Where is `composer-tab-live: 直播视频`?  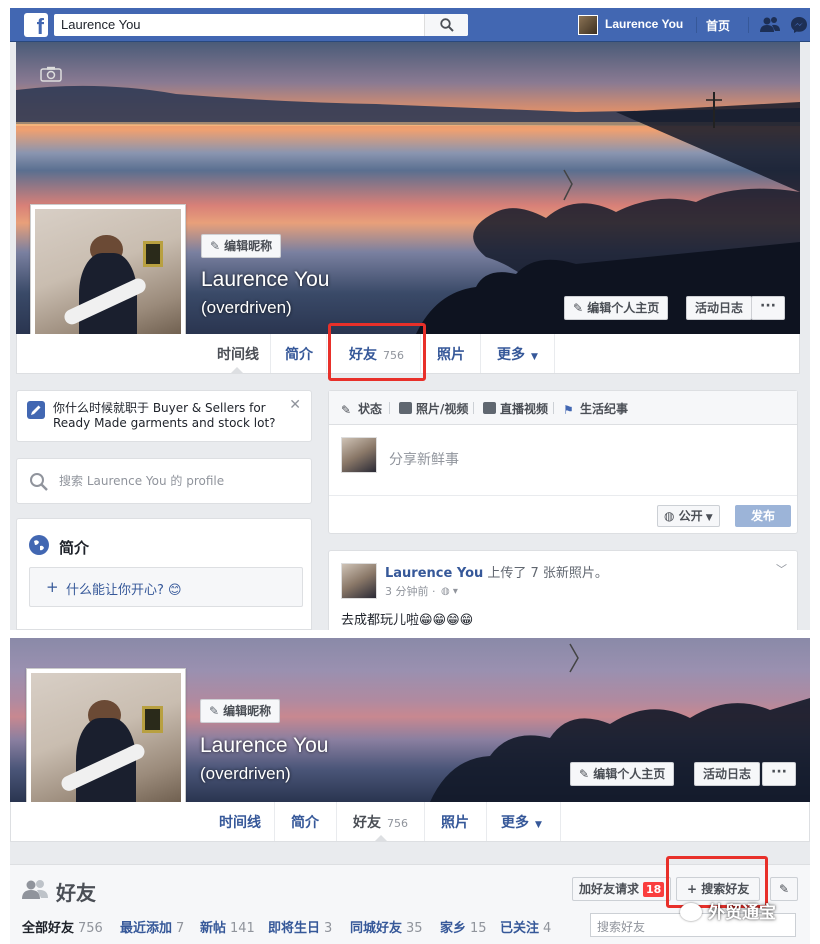 composer-tab-live: 直播视频 is located at coordinates (515, 408).